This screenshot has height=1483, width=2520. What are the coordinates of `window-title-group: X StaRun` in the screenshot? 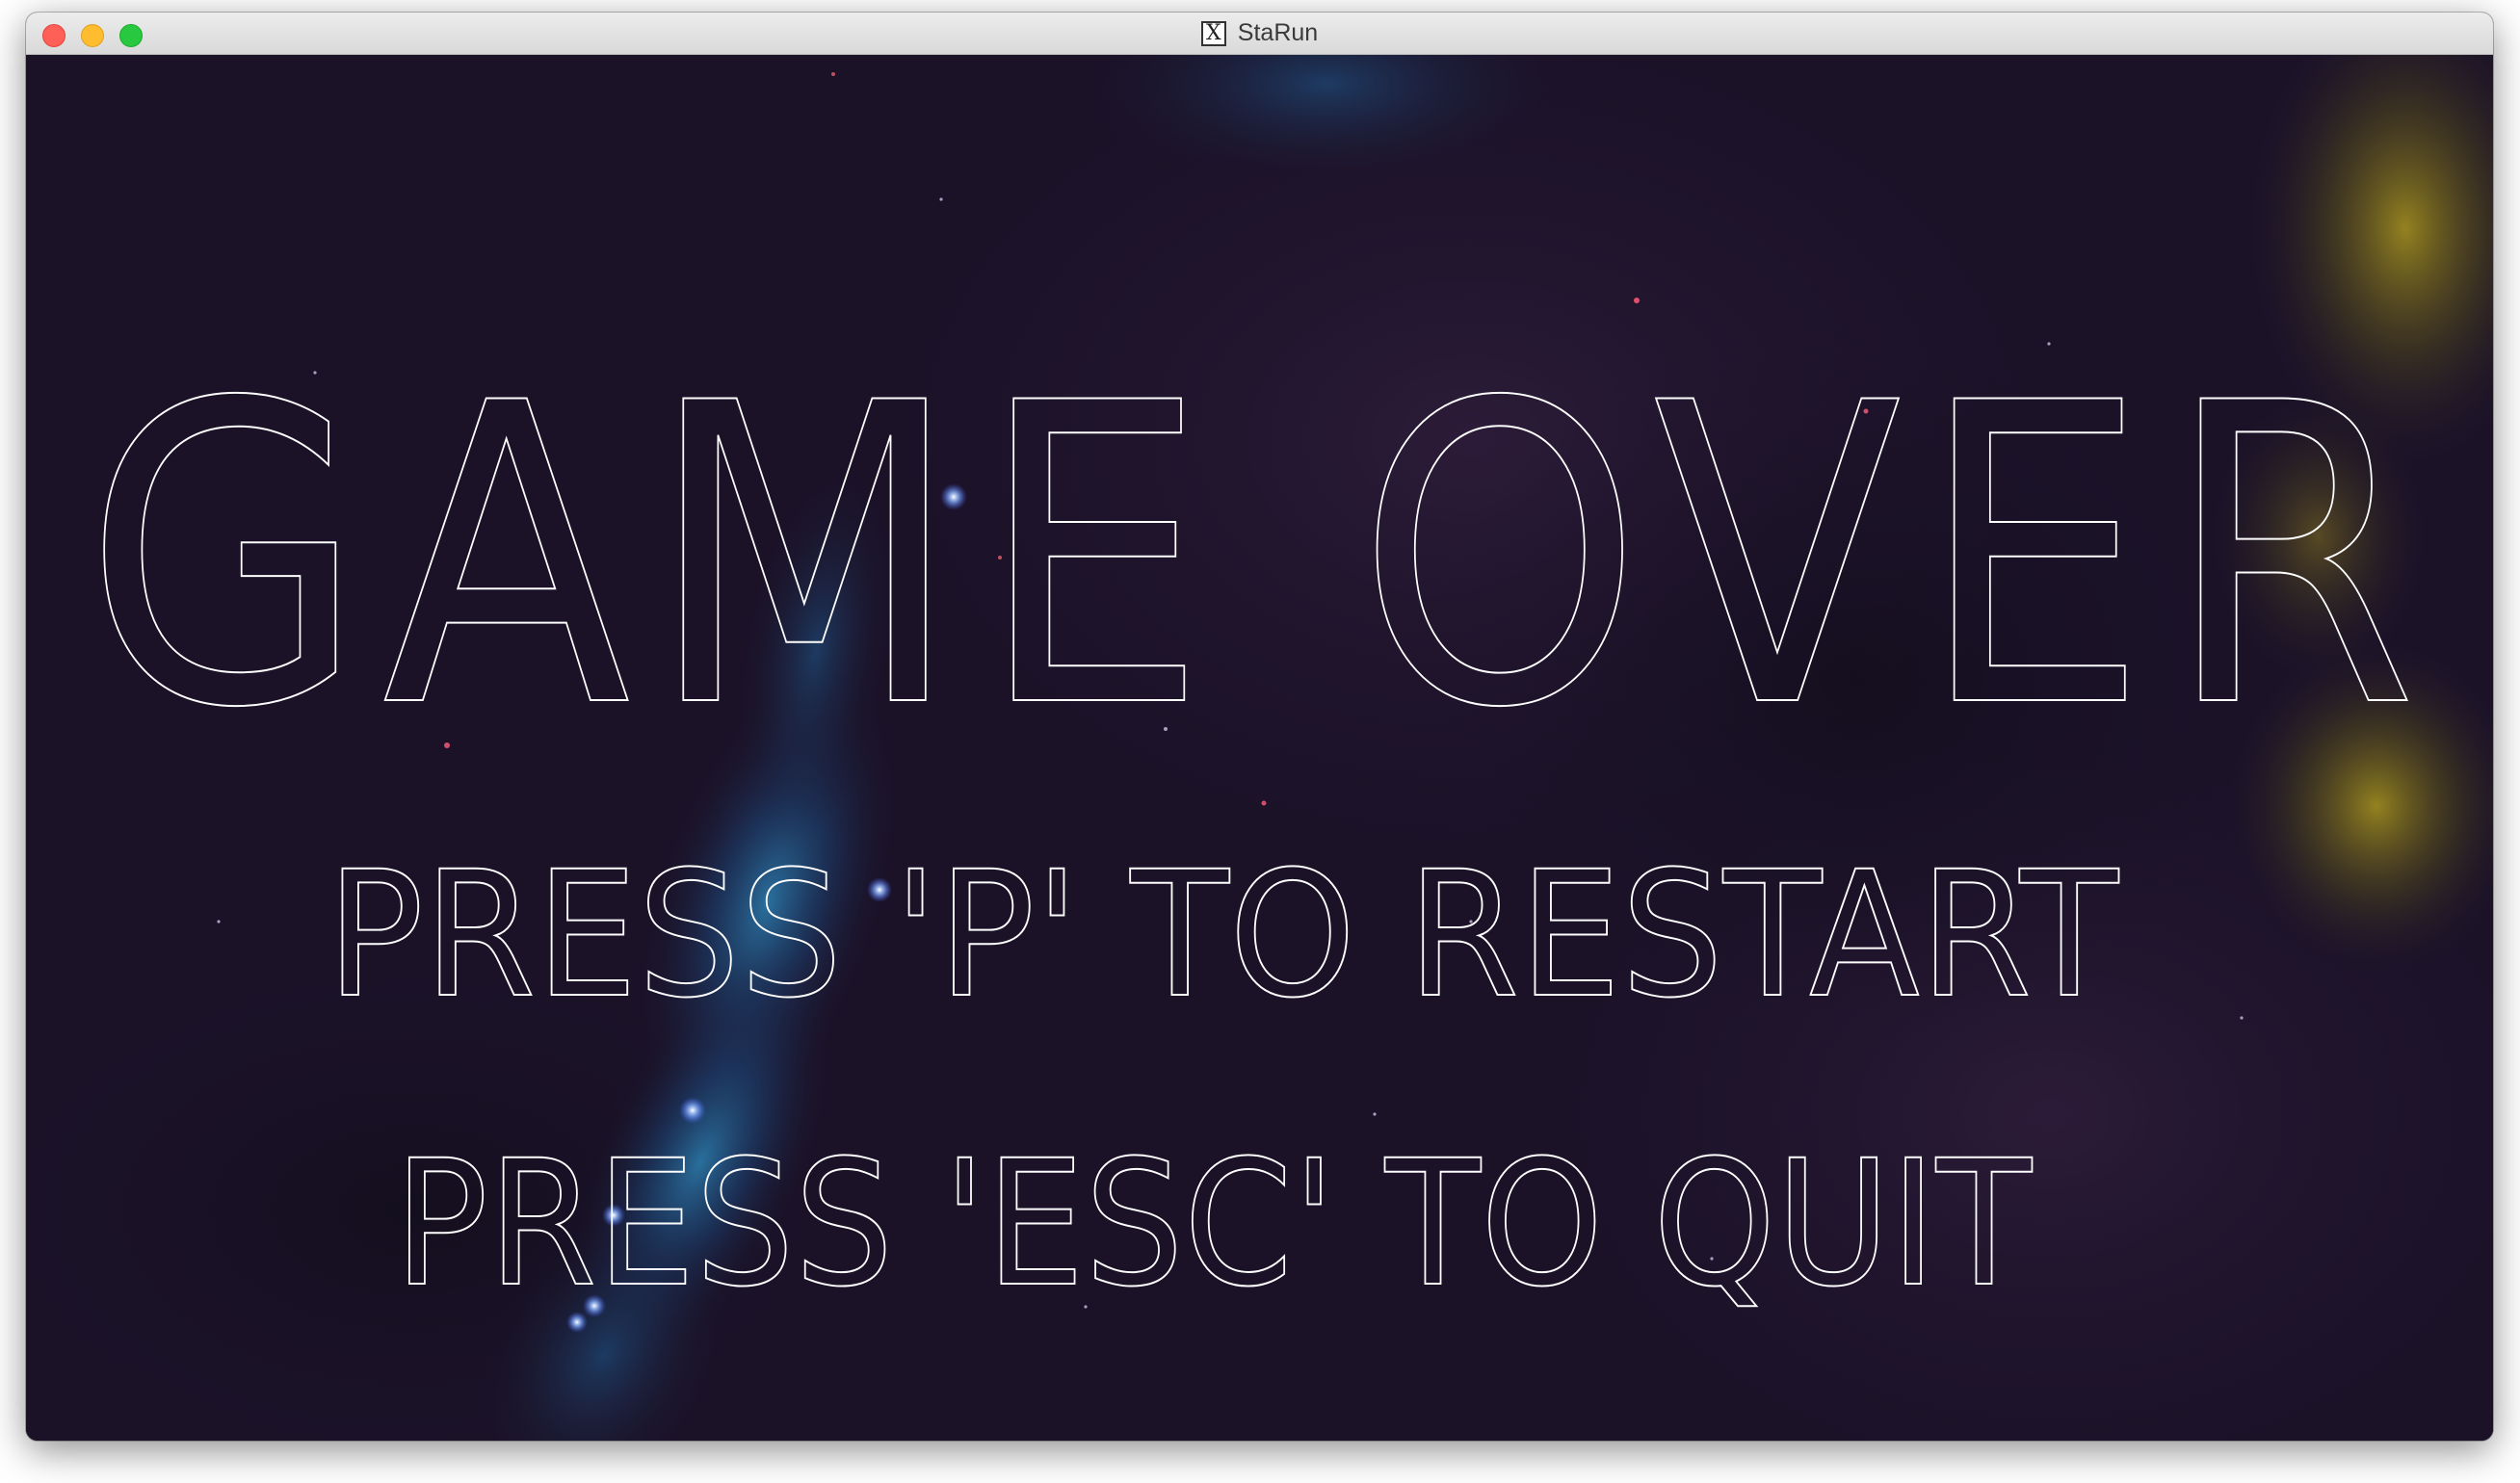 It's located at (1259, 33).